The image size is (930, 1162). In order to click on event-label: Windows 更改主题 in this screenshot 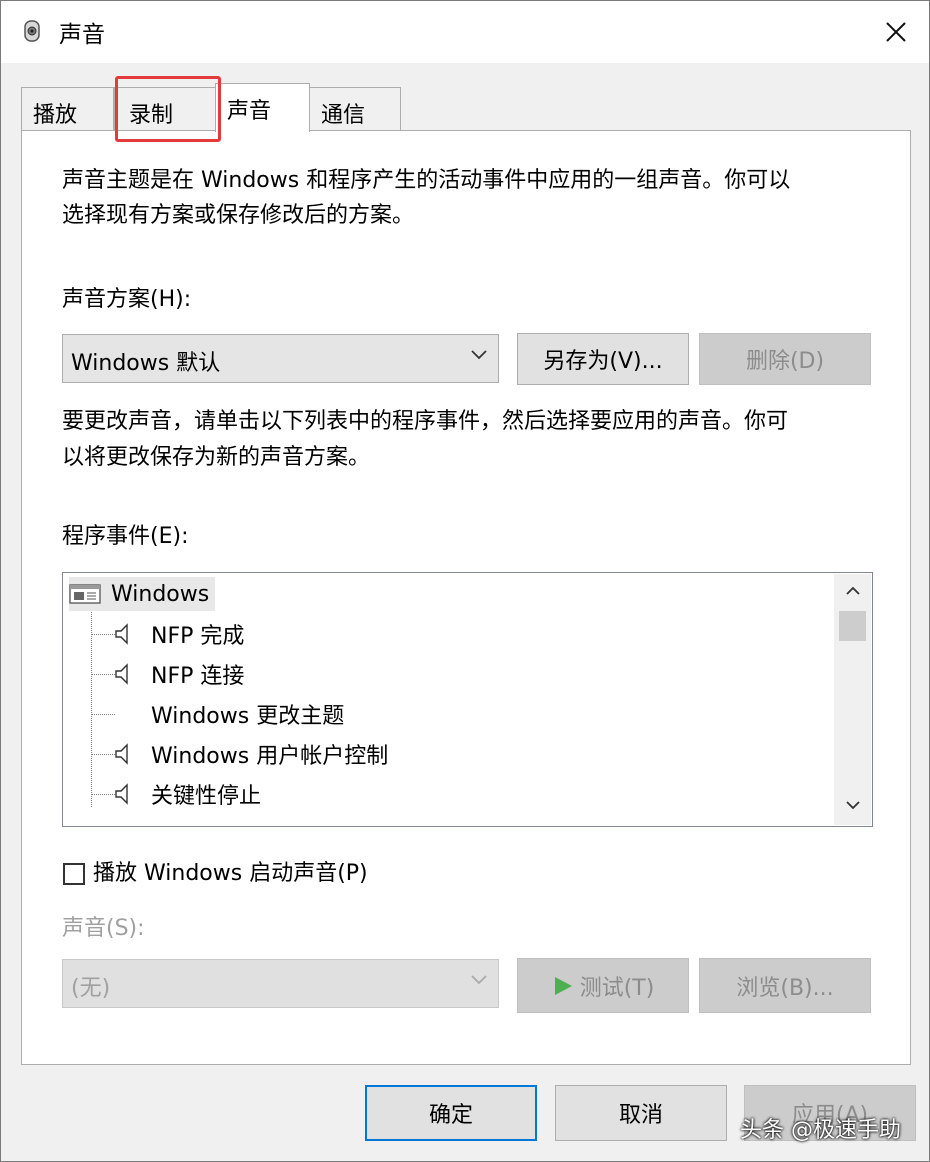, I will do `click(248, 716)`.